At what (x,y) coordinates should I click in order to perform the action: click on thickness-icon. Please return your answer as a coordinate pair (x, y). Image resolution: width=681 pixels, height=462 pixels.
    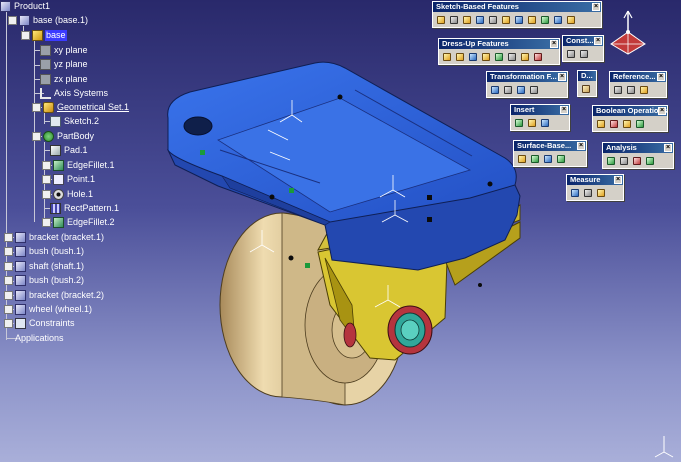
    Looking at the image, I should click on (499, 57).